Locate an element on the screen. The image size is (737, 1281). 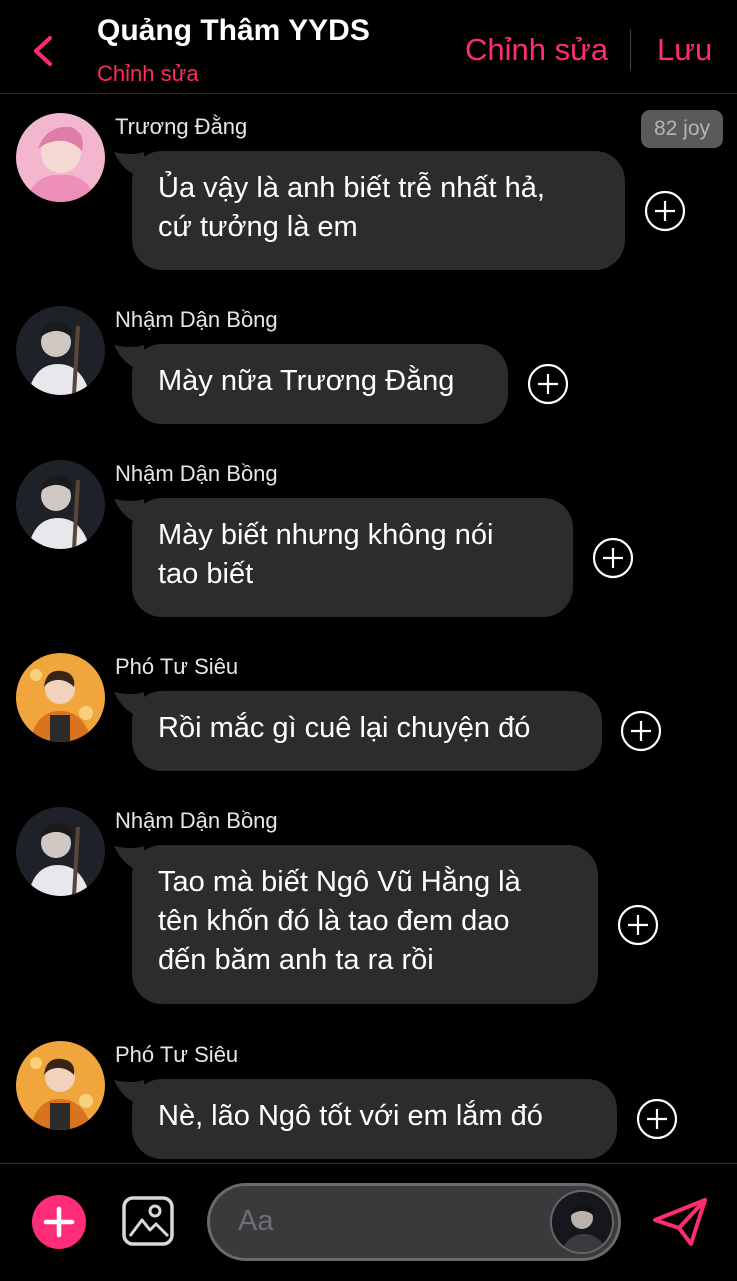
message-bubble: Rồi mắc gì cuê lại chuyện đó is located at coordinates (367, 731).